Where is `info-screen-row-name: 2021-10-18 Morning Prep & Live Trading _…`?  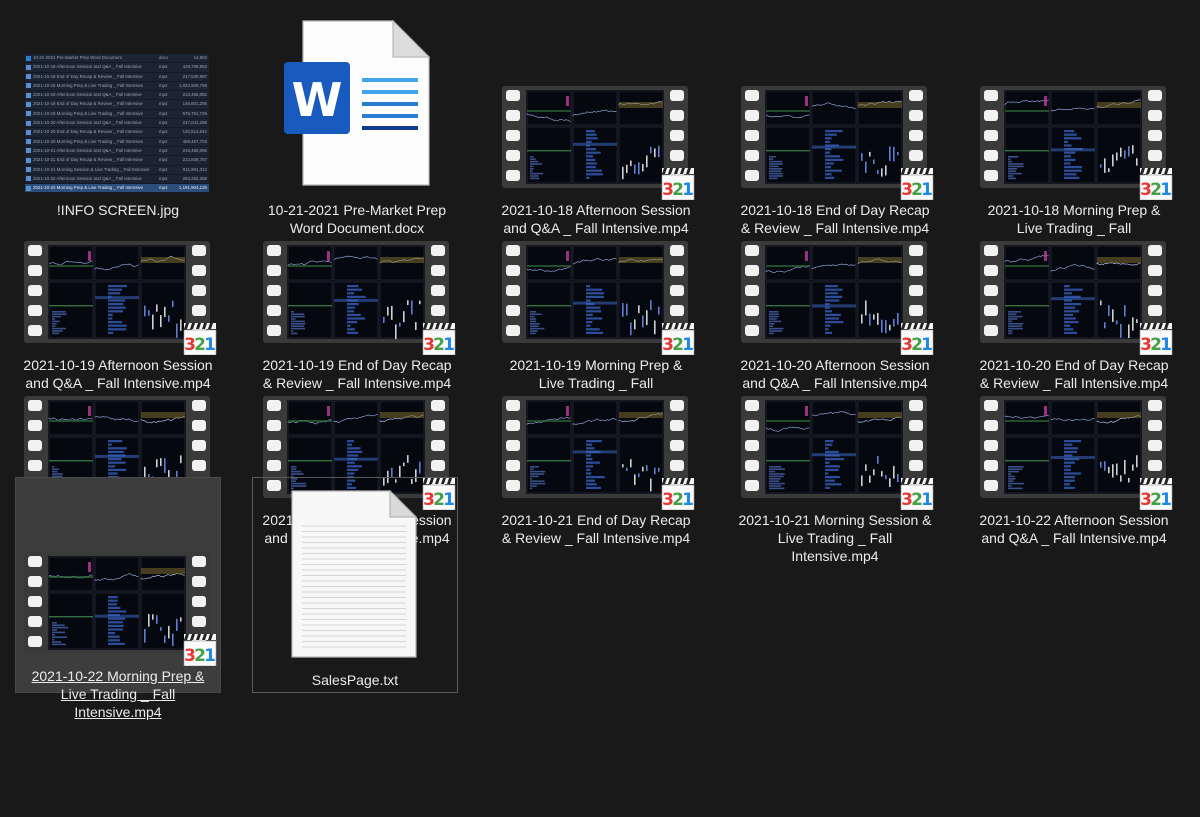 info-screen-row-name: 2021-10-18 Morning Prep & Live Trading _… is located at coordinates (88, 85).